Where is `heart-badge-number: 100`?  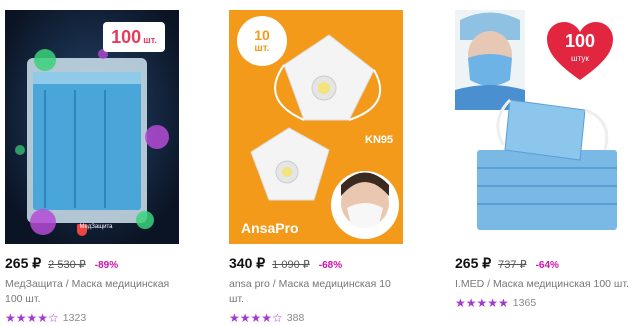
heart-badge-number: 100 is located at coordinates (580, 41).